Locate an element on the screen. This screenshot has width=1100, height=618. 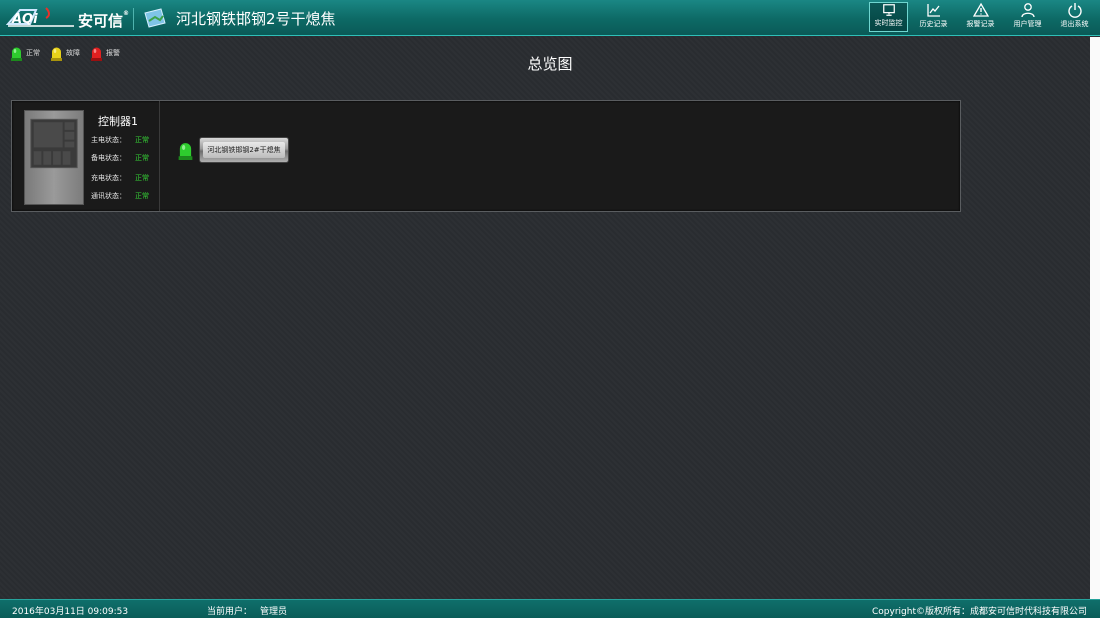
status-key: 主电状态： is located at coordinates (108, 140).